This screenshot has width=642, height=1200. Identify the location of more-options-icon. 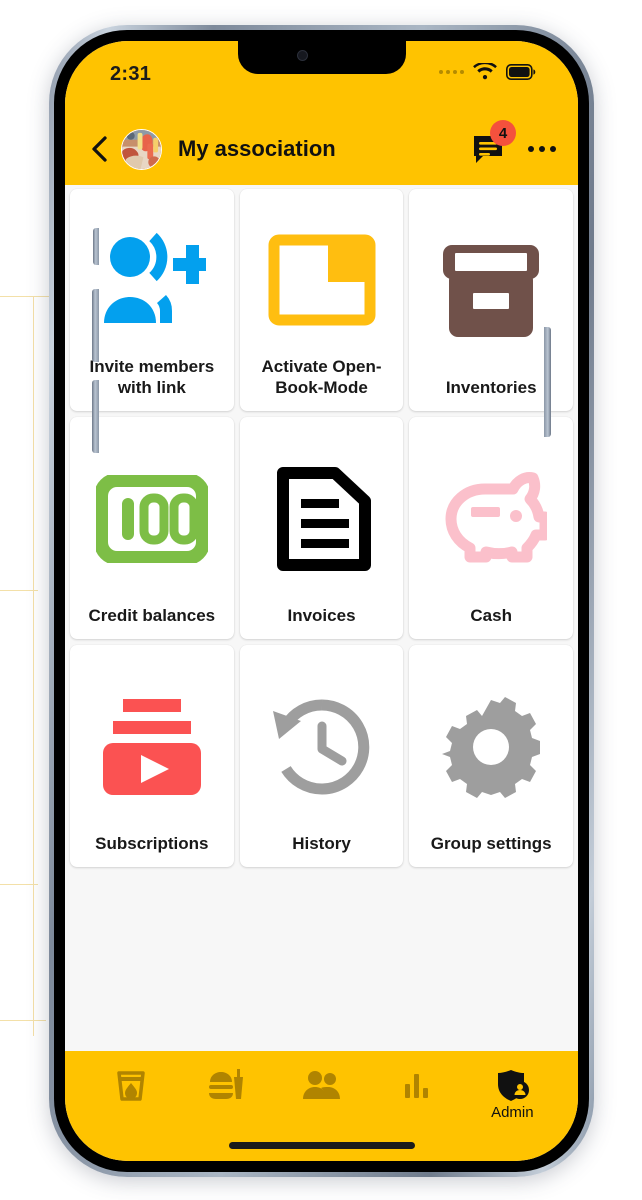
(542, 149).